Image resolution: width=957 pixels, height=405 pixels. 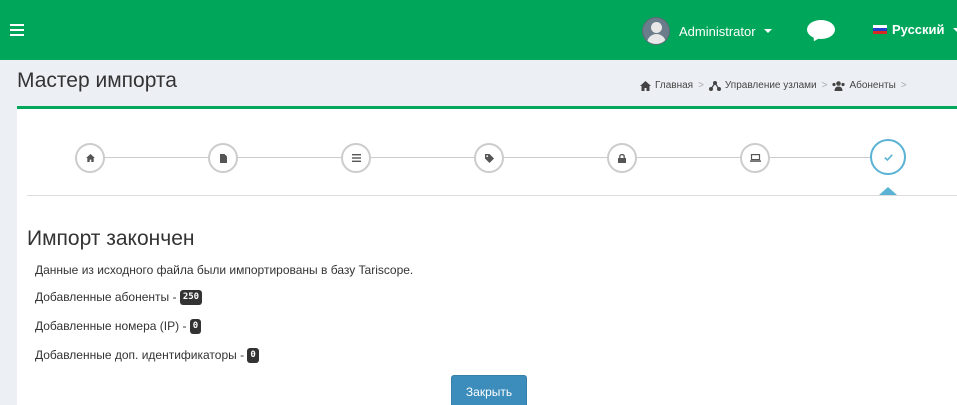 I want to click on avatar, so click(x=656, y=31).